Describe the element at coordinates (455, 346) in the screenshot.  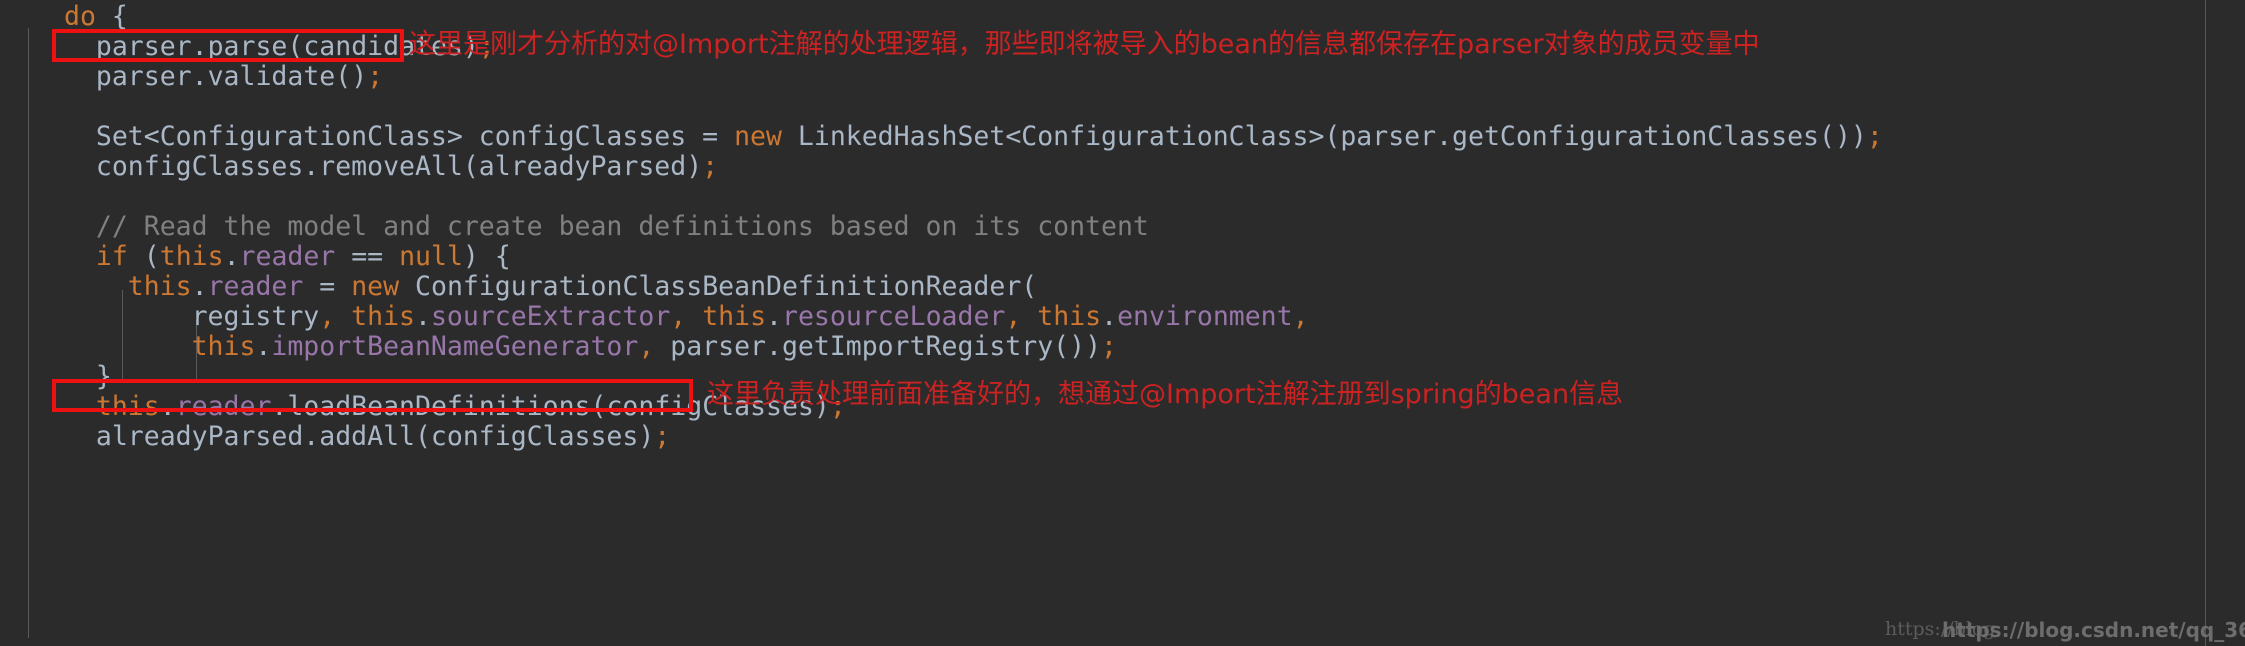
I see `code-token: importBeanNameGenerator` at that location.